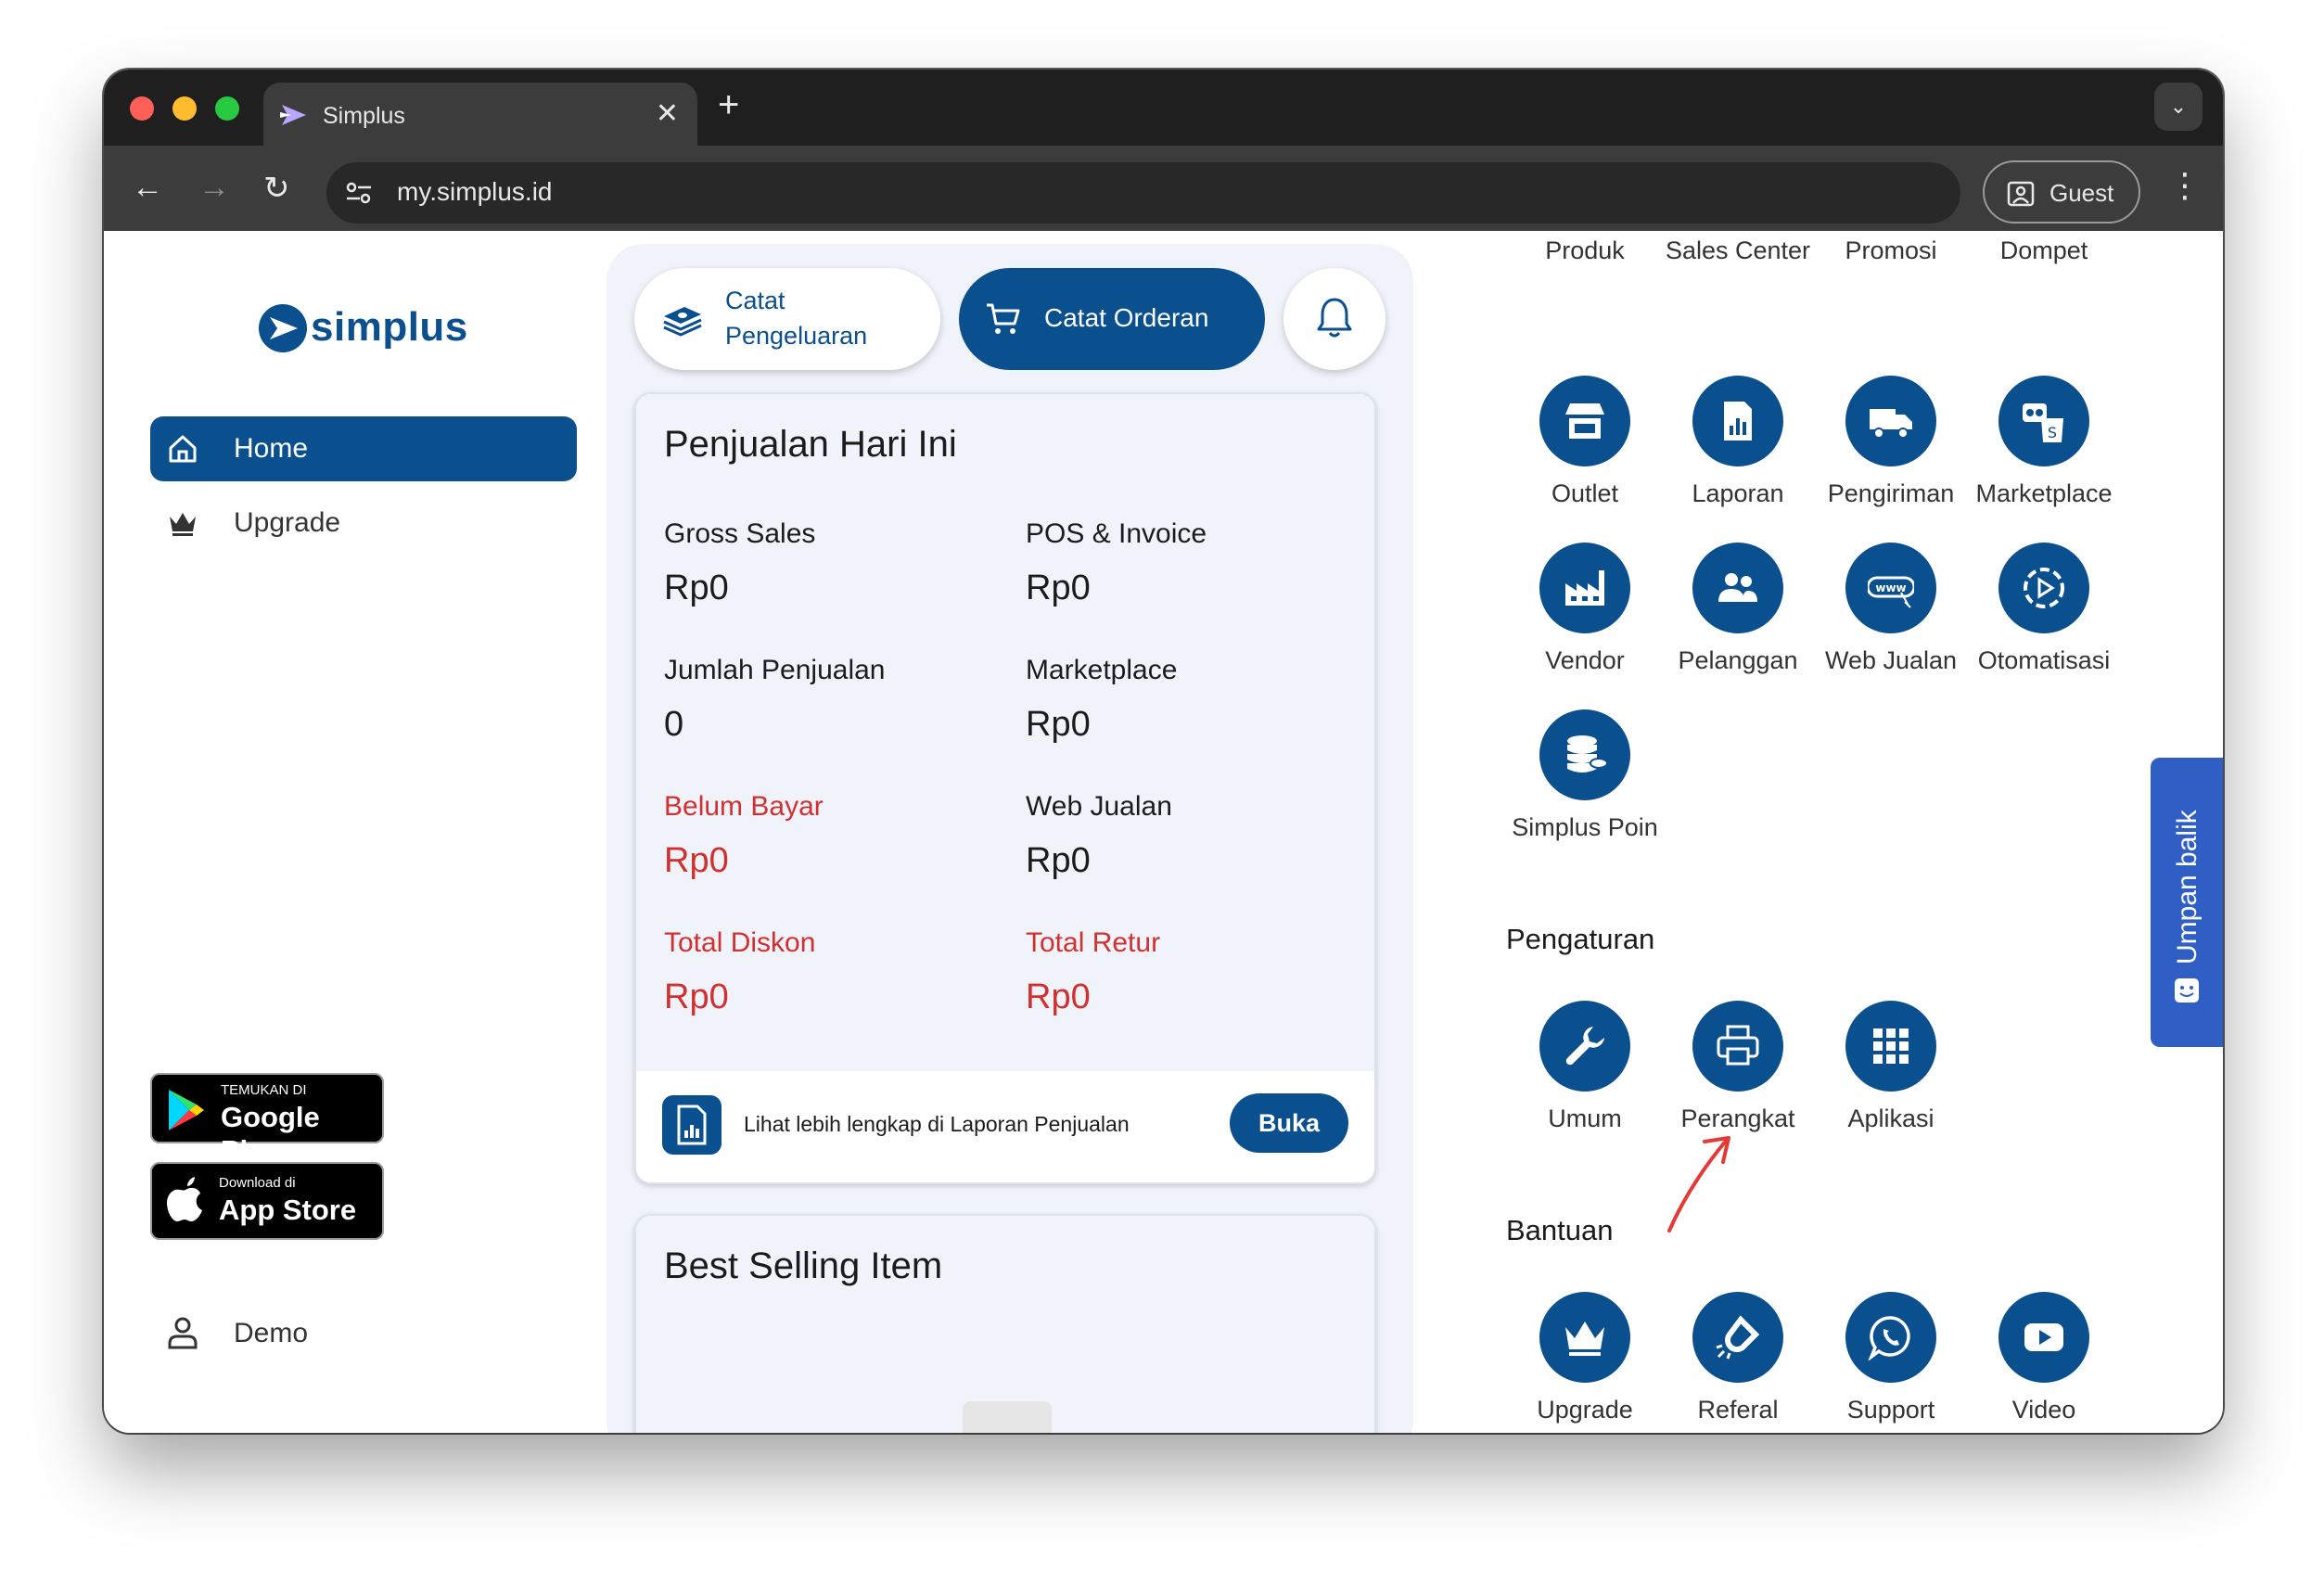 This screenshot has width=2324, height=1571. Describe the element at coordinates (2021, 194) in the screenshot. I see `profile-icon` at that location.